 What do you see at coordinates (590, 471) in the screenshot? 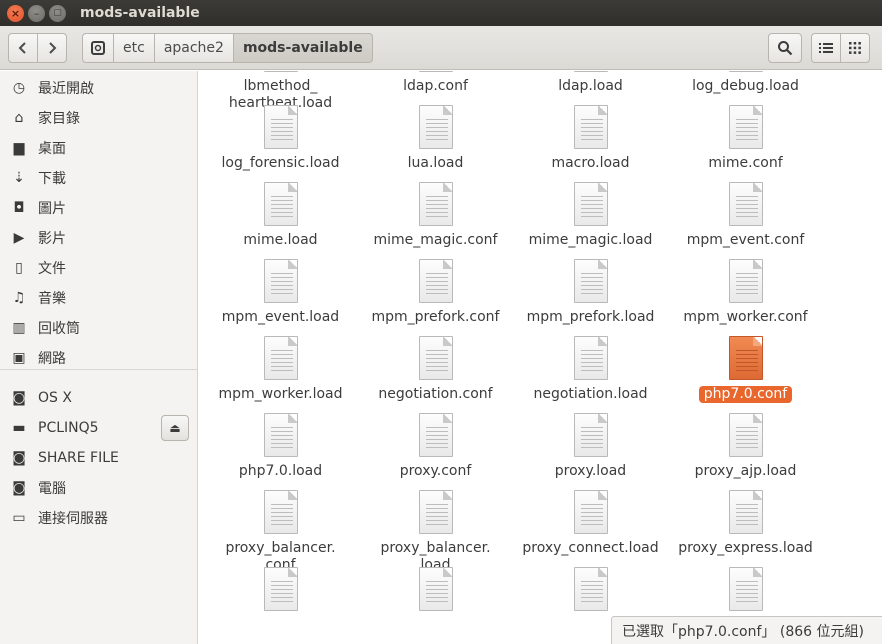
I see `file-name: proxy.load` at bounding box center [590, 471].